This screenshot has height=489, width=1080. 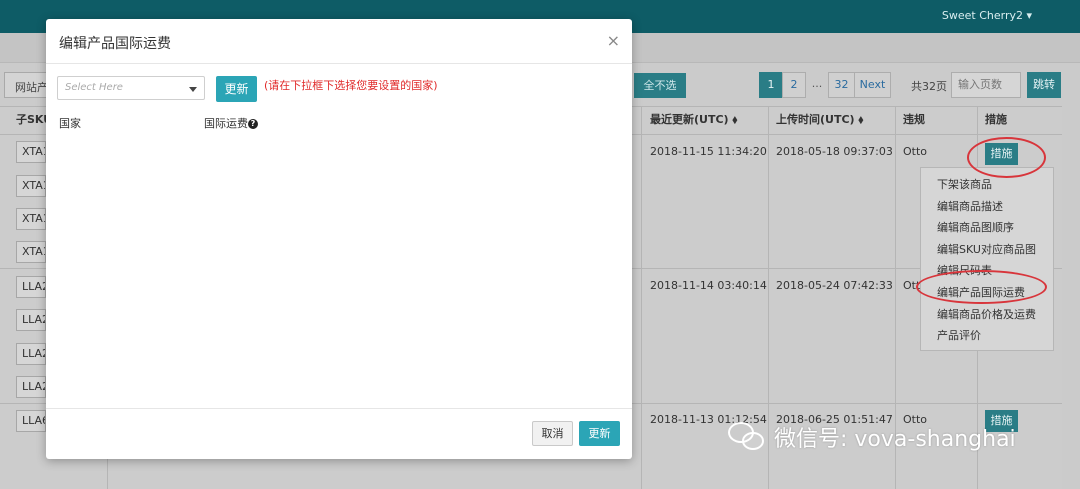 I want to click on modal-title: 编辑产品国际运费, so click(x=115, y=44).